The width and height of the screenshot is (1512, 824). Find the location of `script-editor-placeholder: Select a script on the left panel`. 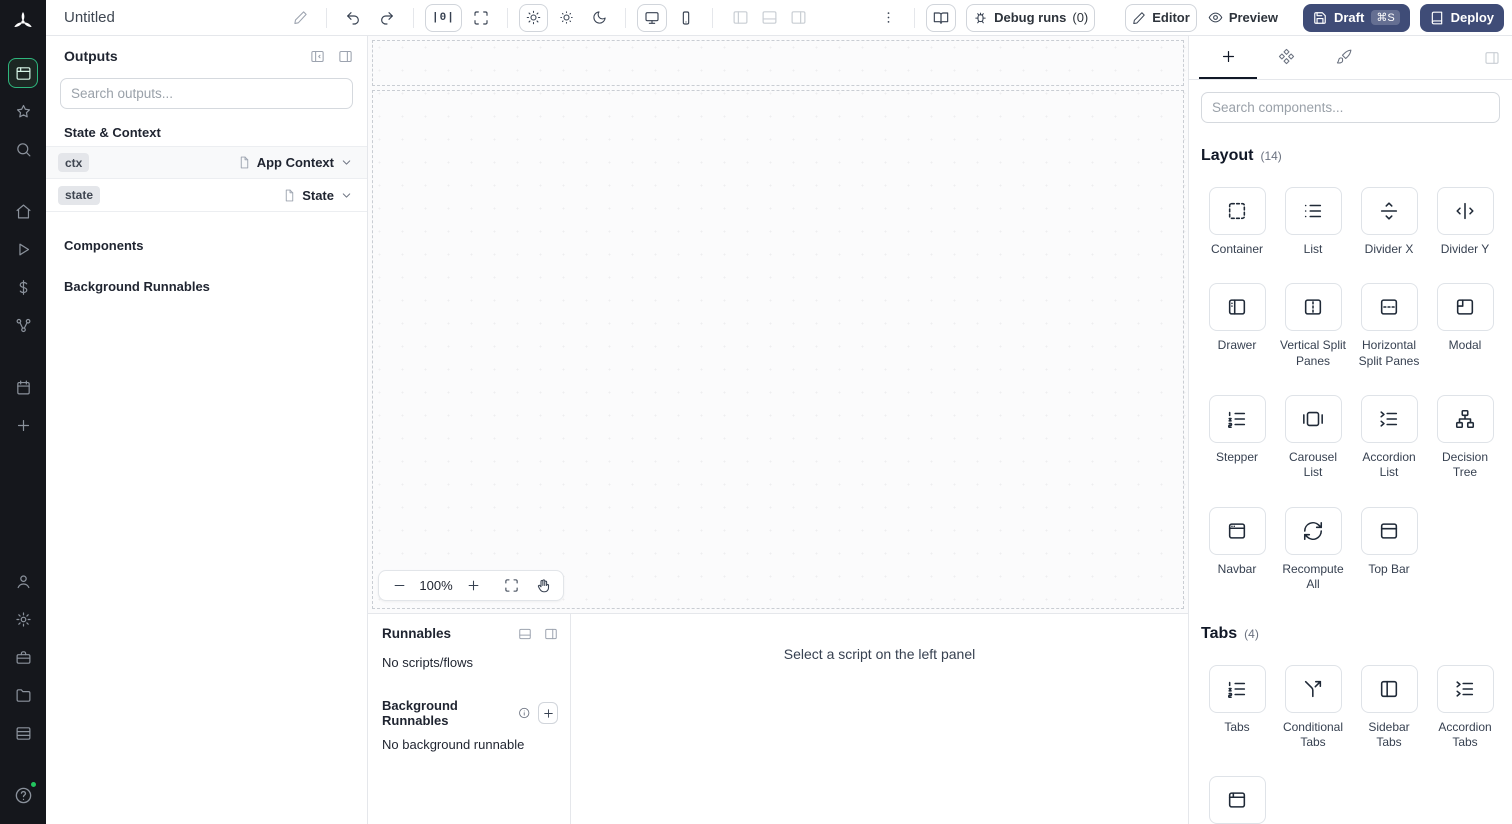

script-editor-placeholder: Select a script on the left panel is located at coordinates (879, 719).